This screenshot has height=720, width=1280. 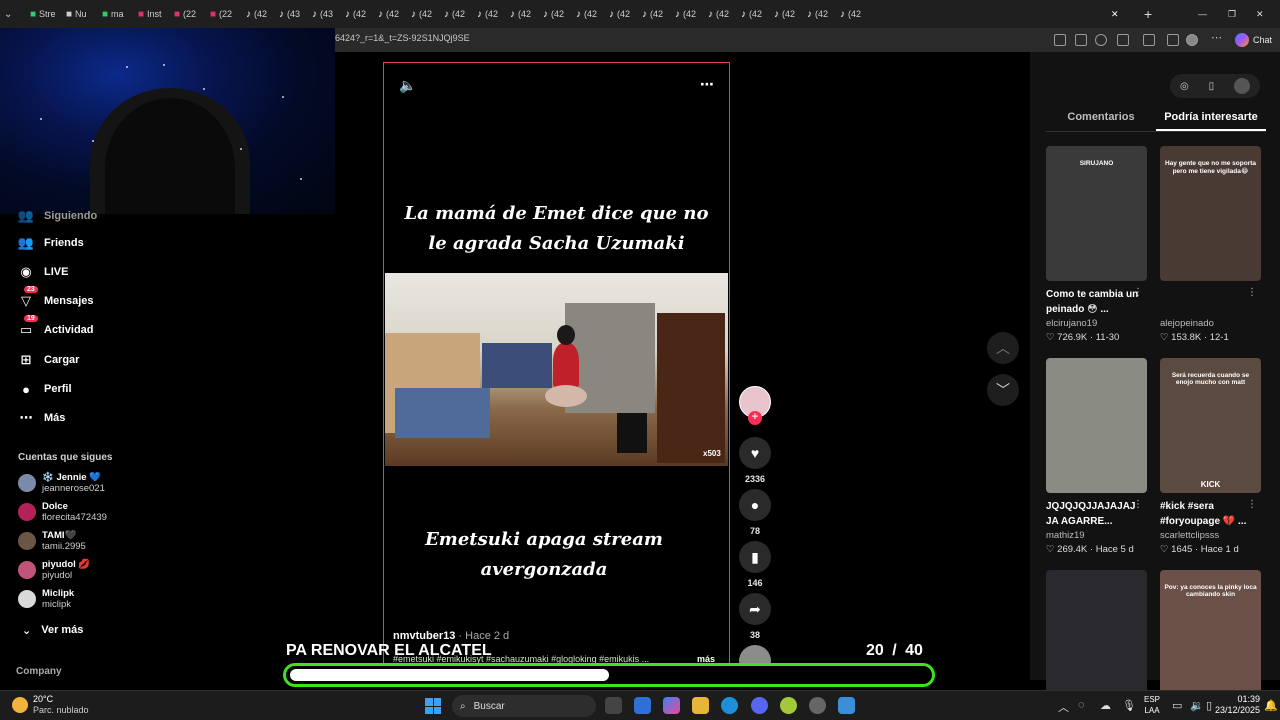 I want to click on browser-tab: ■ Nu, so click(x=83, y=14).